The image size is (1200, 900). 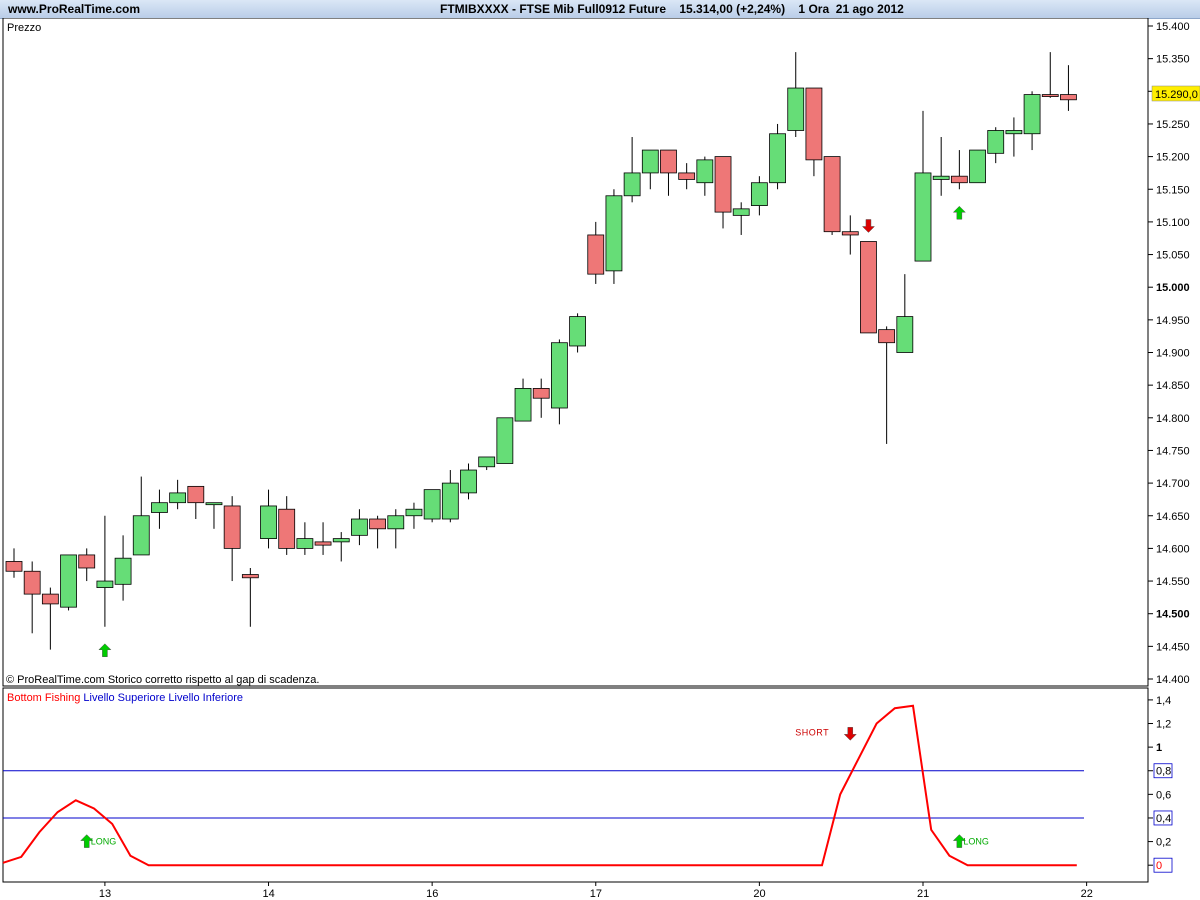 What do you see at coordinates (105, 894) in the screenshot?
I see `time-tick-label: 13` at bounding box center [105, 894].